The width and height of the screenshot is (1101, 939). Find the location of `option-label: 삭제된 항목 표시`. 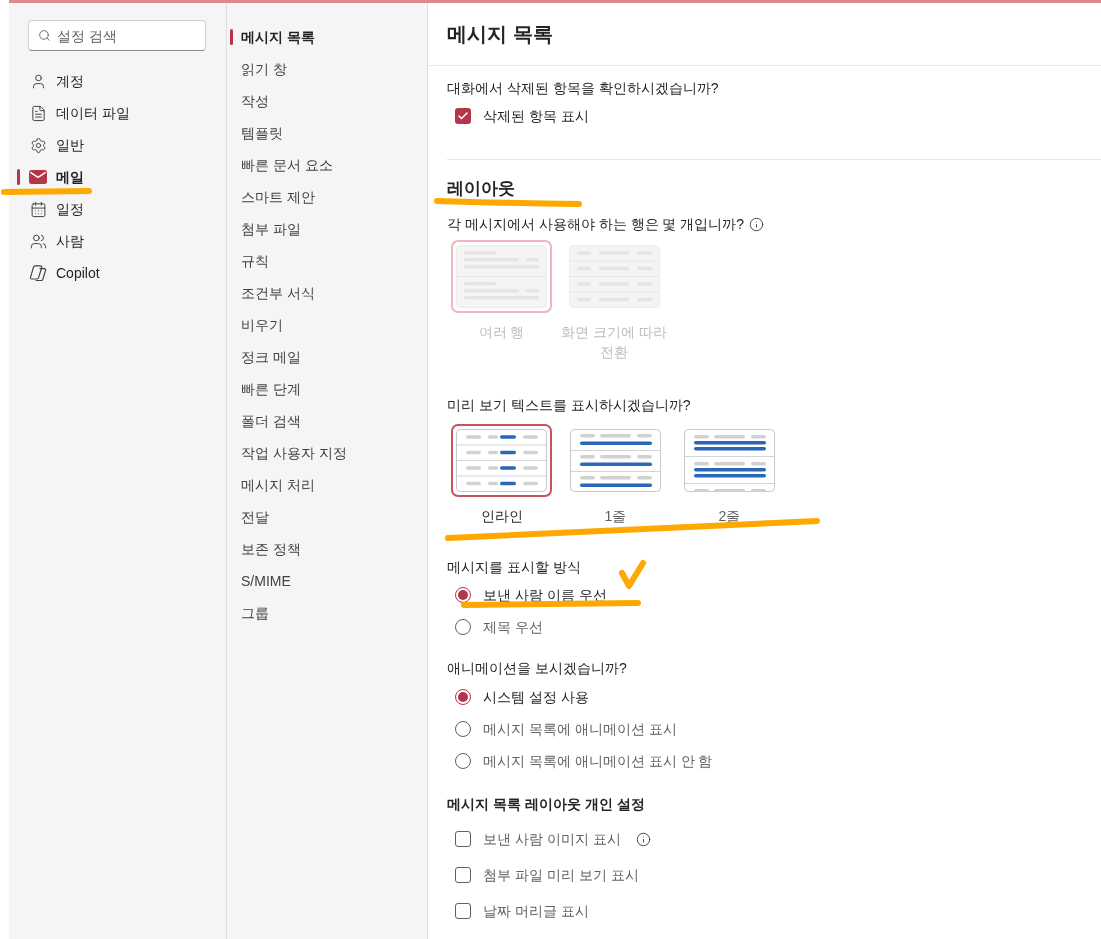

option-label: 삭제된 항목 표시 is located at coordinates (536, 116).